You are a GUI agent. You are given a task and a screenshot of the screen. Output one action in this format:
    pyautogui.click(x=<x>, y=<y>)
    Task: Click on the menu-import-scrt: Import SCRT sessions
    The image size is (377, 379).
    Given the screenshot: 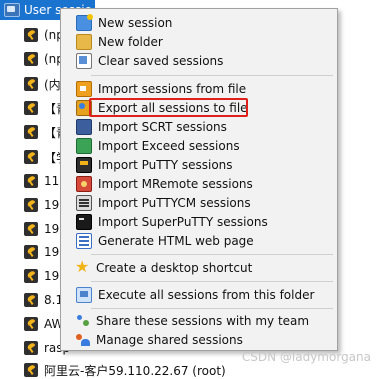 What is the action you would take?
    pyautogui.click(x=199, y=127)
    